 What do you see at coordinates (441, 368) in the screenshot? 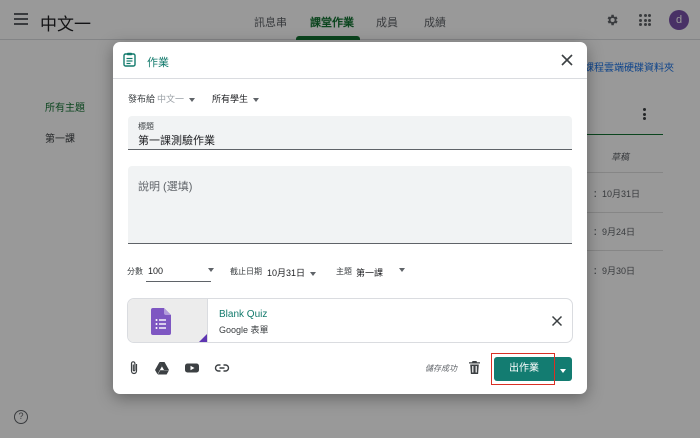
I see `save-status: 儲存成功` at bounding box center [441, 368].